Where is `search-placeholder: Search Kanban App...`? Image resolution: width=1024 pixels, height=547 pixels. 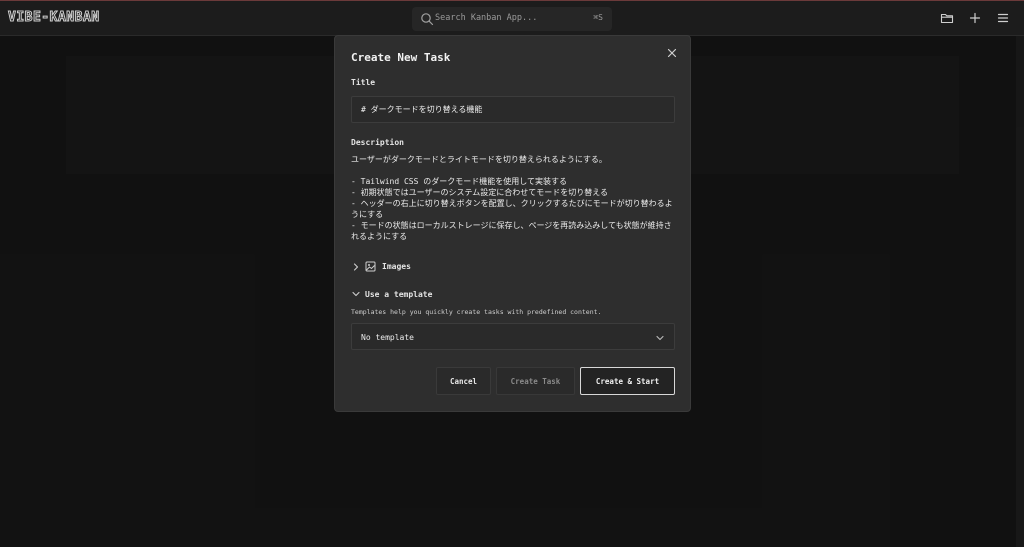 search-placeholder: Search Kanban App... is located at coordinates (486, 18).